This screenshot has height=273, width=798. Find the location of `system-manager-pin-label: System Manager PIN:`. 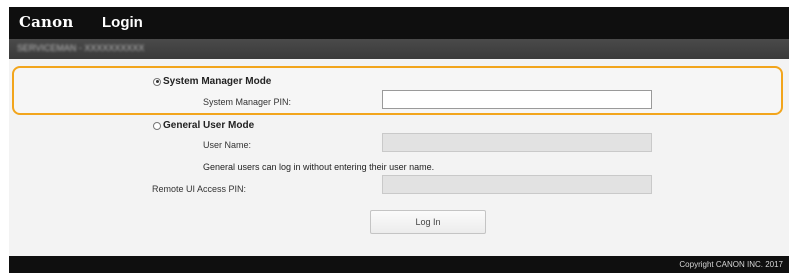

system-manager-pin-label: System Manager PIN: is located at coordinates (247, 102).